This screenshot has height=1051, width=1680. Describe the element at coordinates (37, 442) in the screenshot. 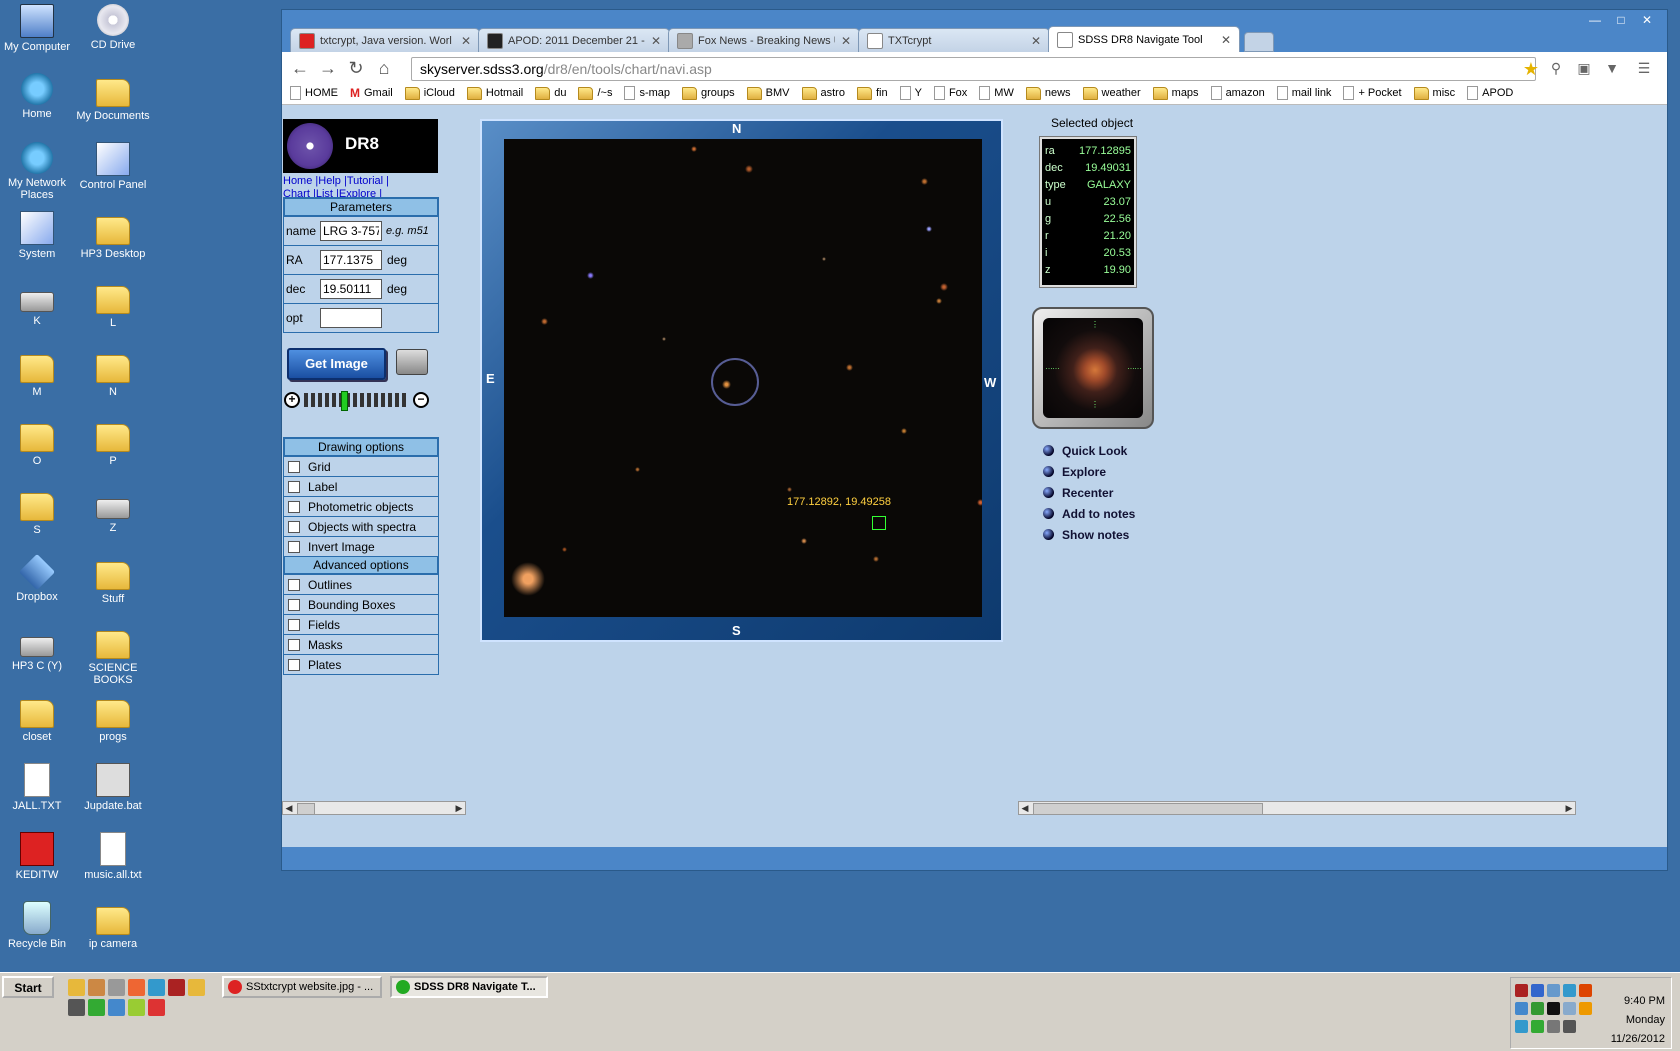

I see `desktop-icon: O` at that location.